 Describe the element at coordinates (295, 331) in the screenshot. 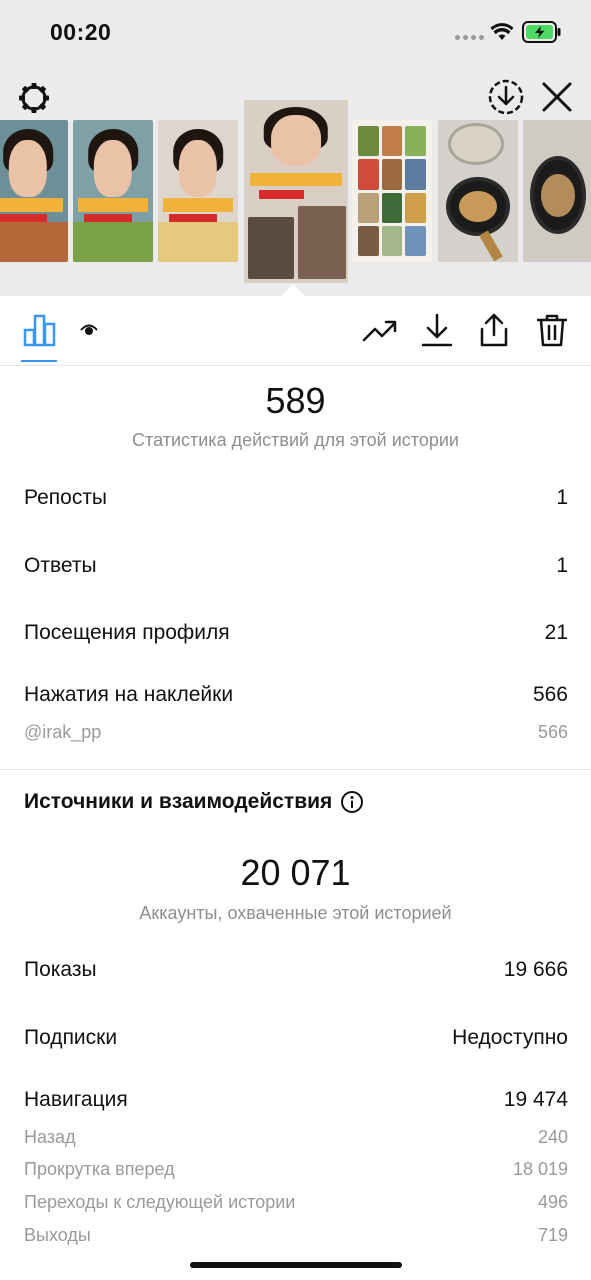

I see `insights-toolbar` at that location.